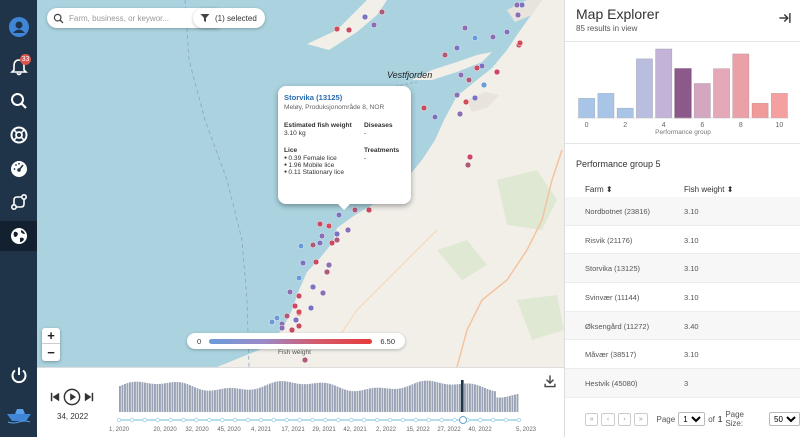 Image resolution: width=800 pixels, height=437 pixels. I want to click on page-select: 1, so click(692, 419).